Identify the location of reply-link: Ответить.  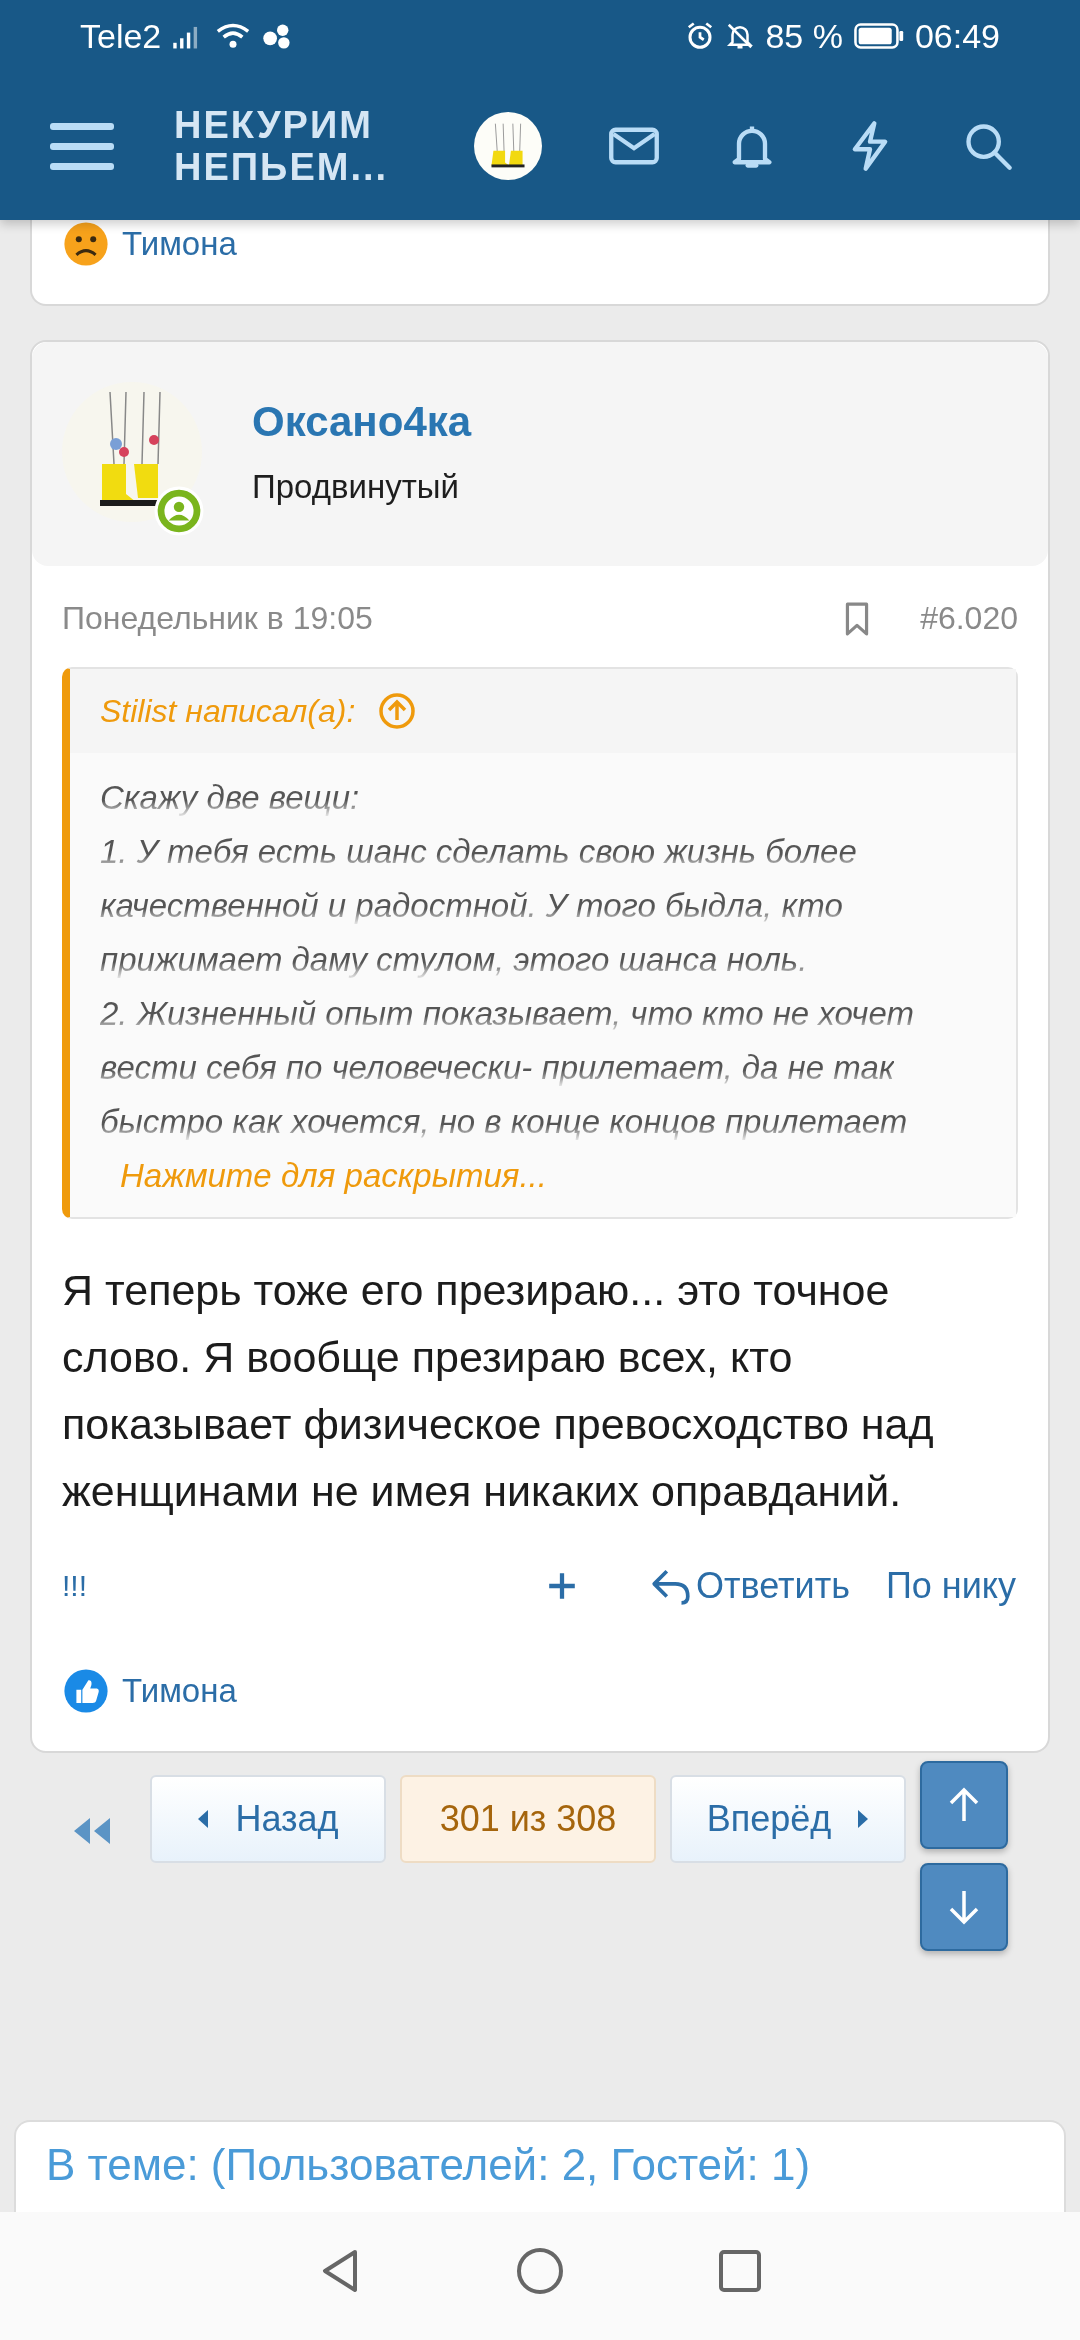
(750, 1586).